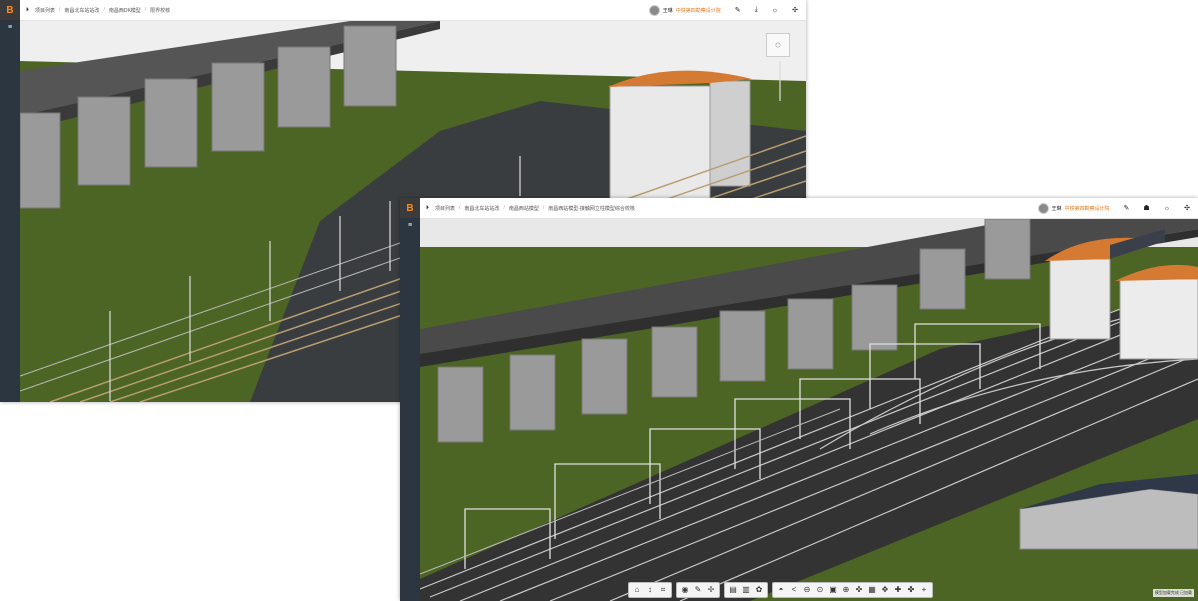 The image size is (1198, 601). Describe the element at coordinates (711, 590) in the screenshot. I see `explode-icon: ✢` at that location.